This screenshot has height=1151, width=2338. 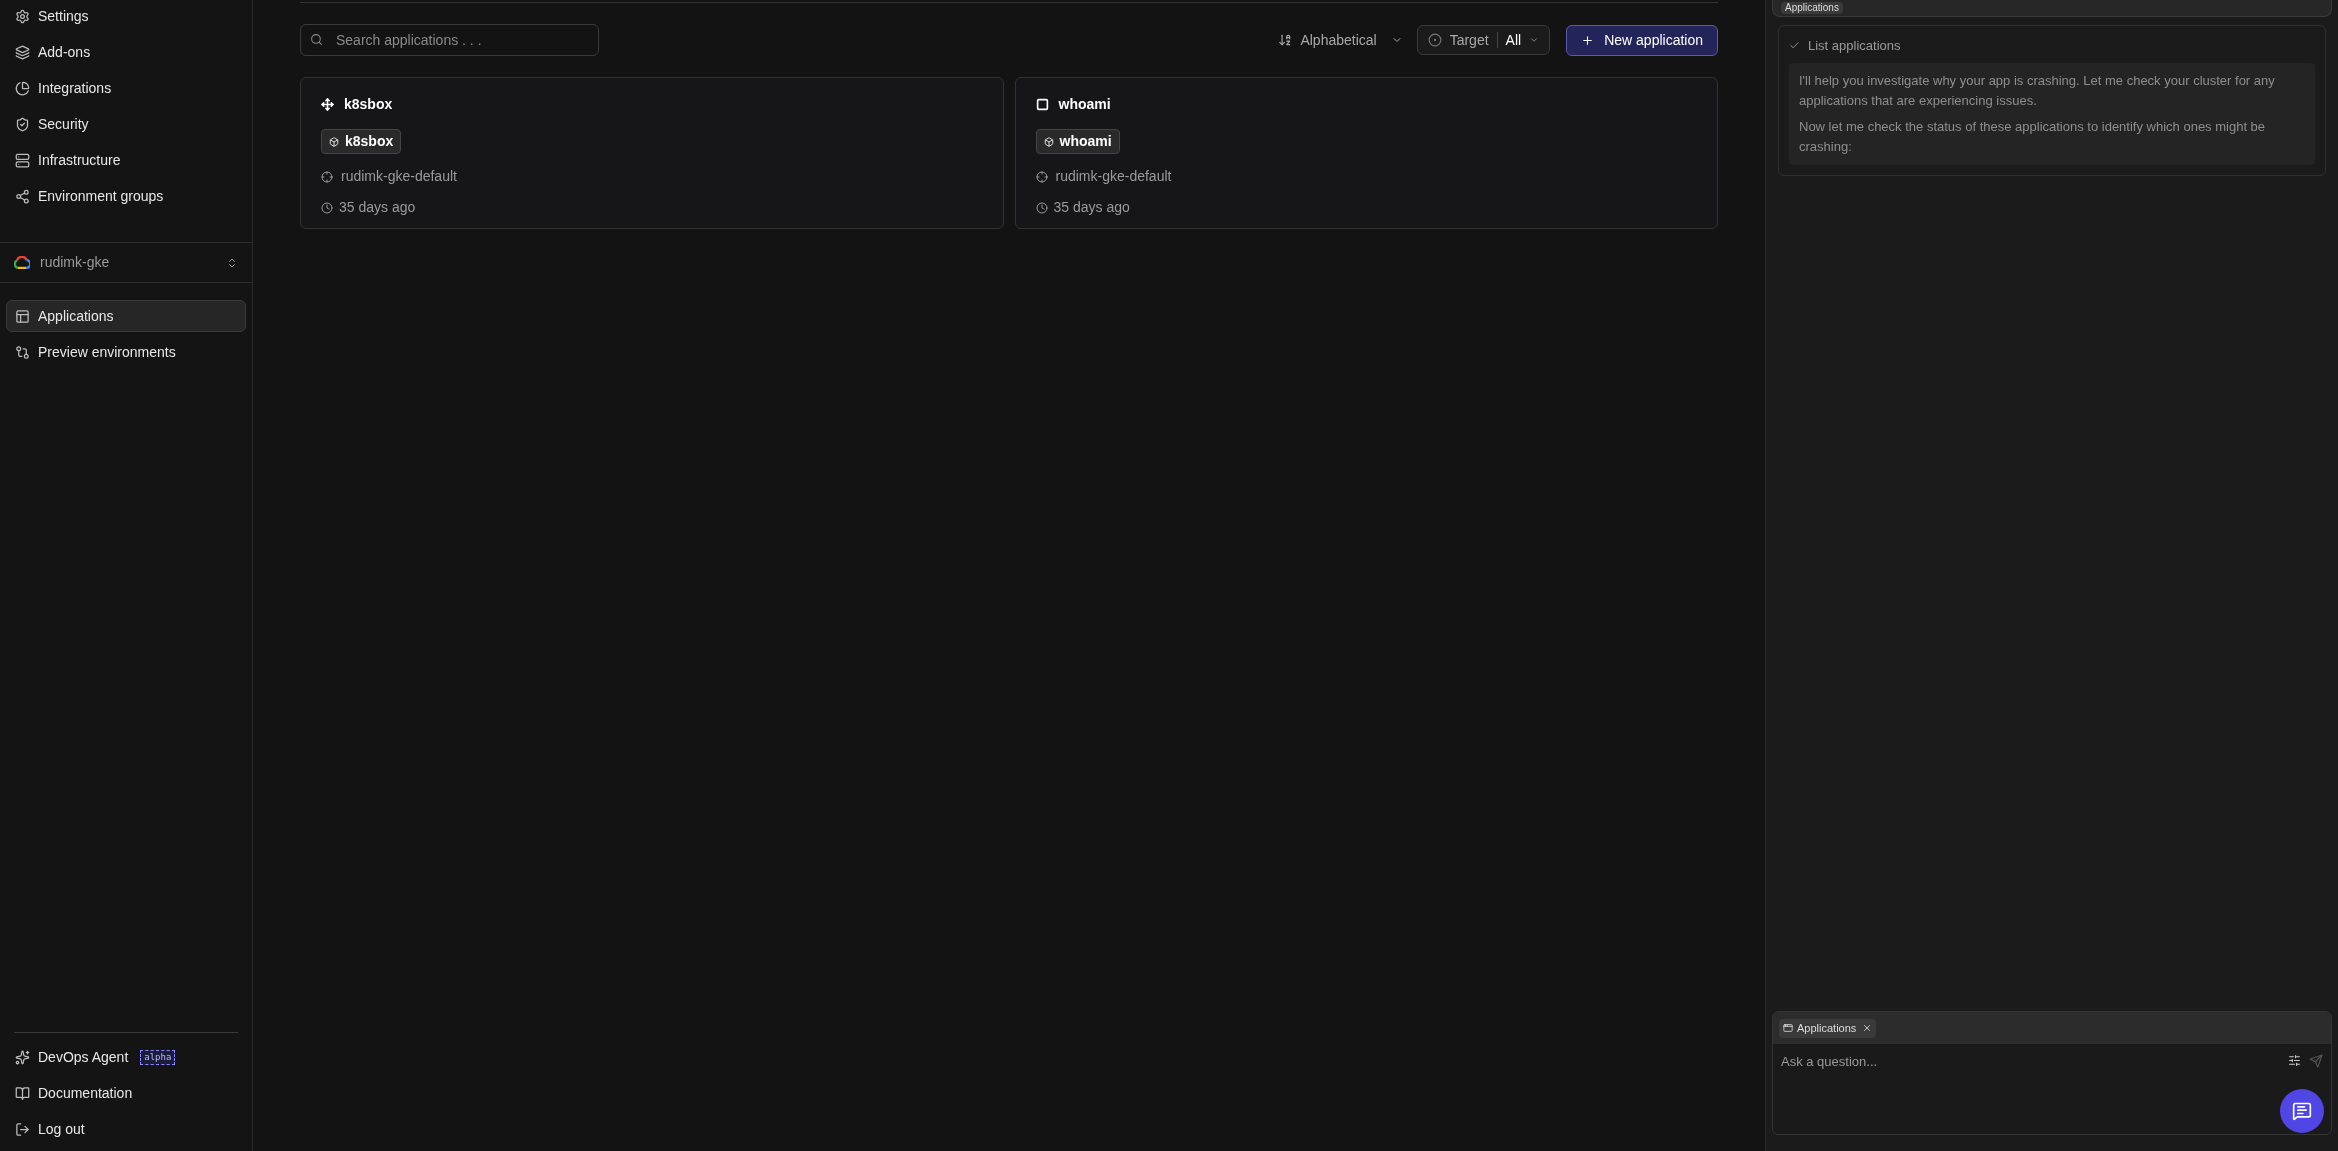 What do you see at coordinates (126, 160) in the screenshot?
I see `sidebar-item: Infrastructure` at bounding box center [126, 160].